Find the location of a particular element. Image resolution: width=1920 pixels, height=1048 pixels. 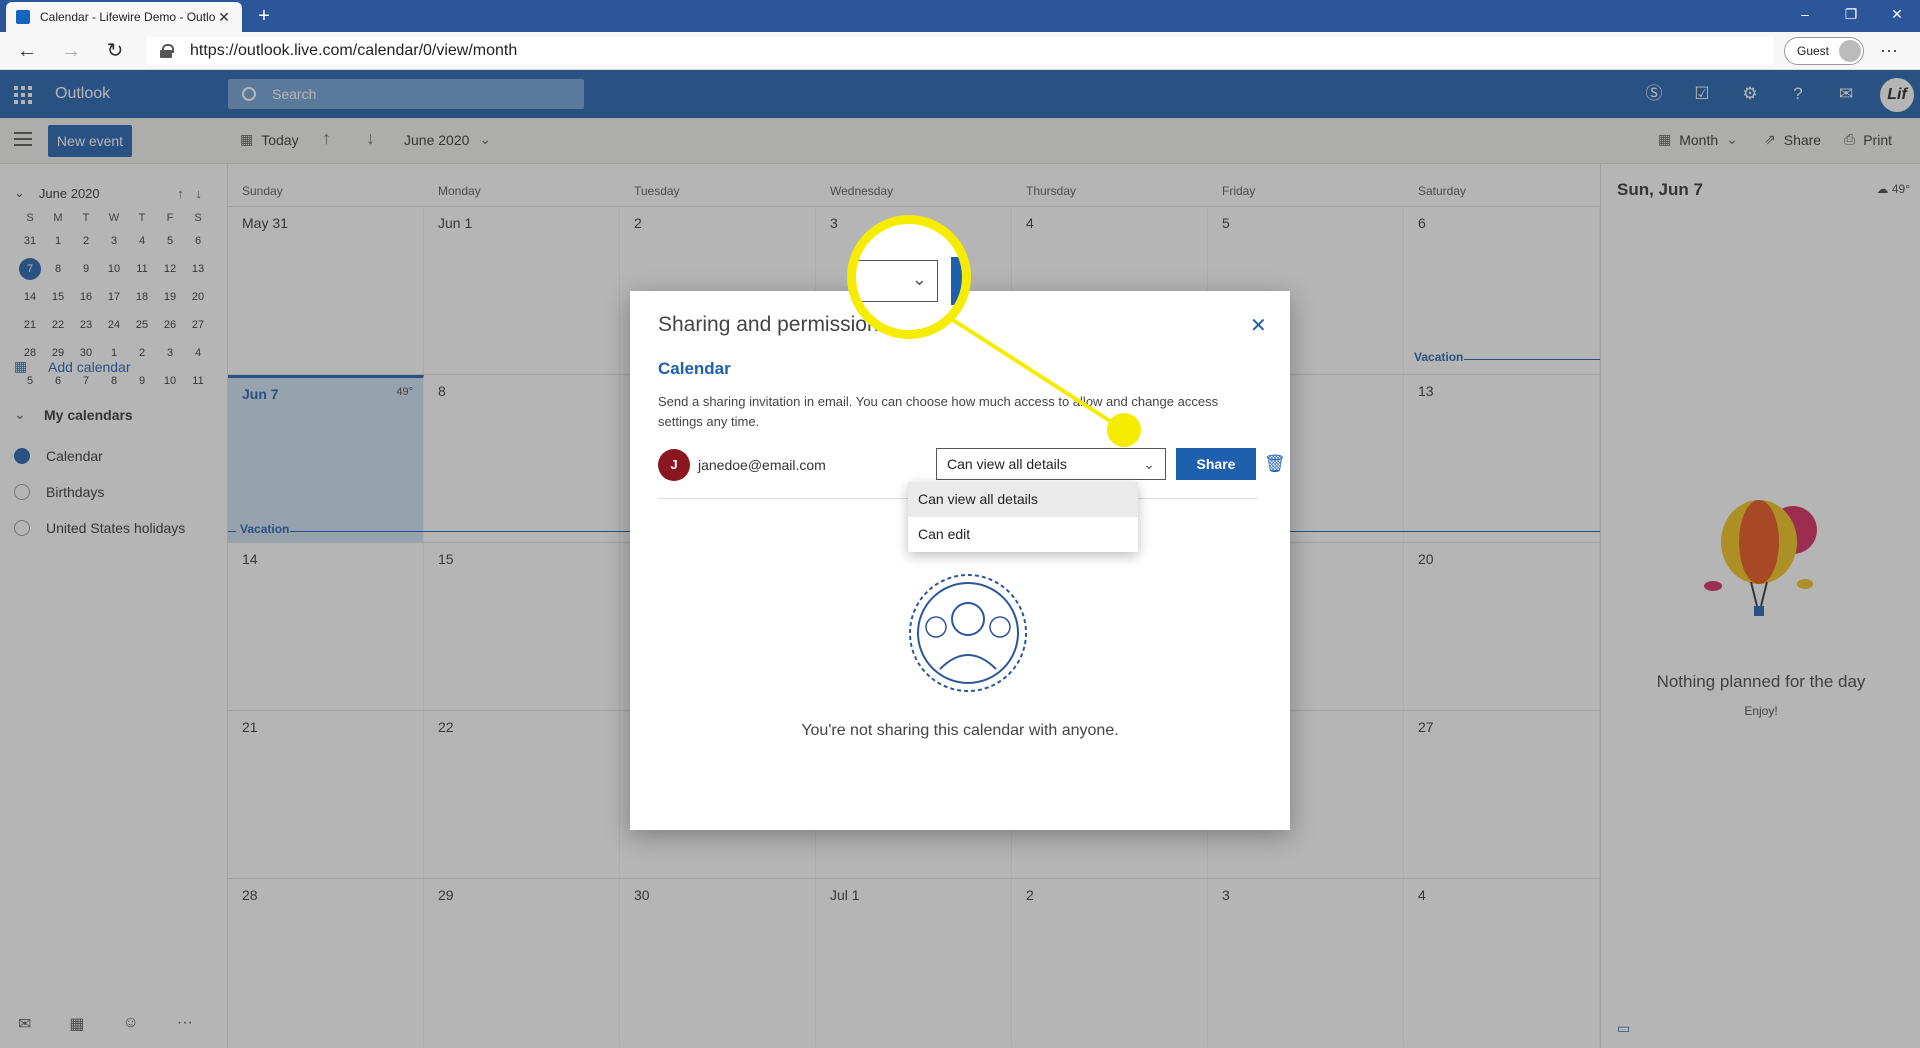

share-button: Share is located at coordinates (1216, 464).